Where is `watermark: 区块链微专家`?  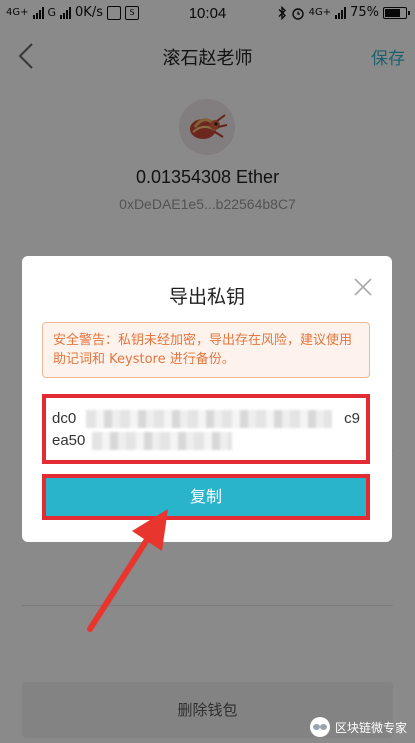 watermark: 区块链微专家 is located at coordinates (358, 727).